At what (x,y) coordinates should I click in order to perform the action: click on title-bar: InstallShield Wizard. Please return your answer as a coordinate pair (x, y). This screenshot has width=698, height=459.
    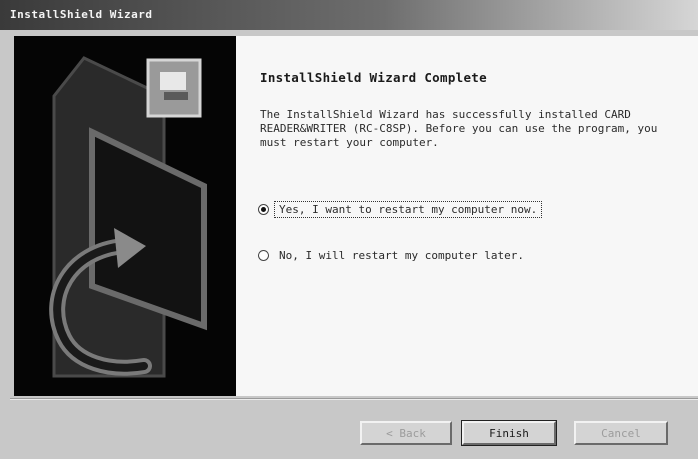
    Looking at the image, I should click on (349, 15).